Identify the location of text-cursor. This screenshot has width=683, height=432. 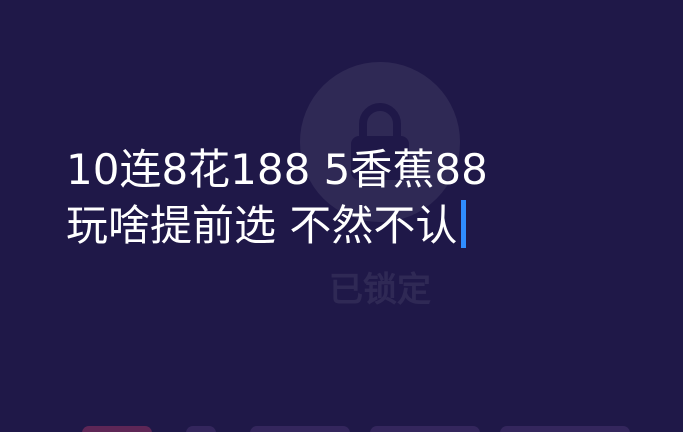
(464, 224).